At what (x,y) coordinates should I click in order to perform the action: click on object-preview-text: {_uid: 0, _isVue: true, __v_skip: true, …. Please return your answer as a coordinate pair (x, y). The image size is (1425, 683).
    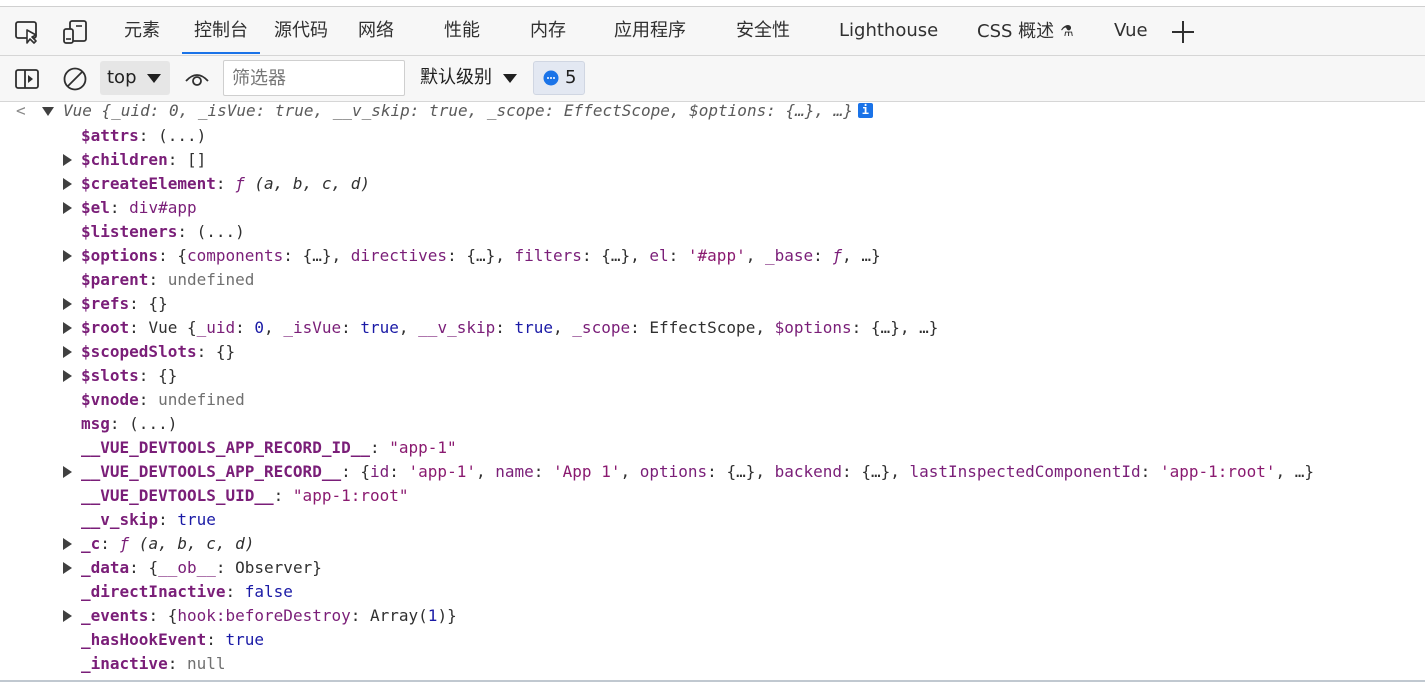
    Looking at the image, I should click on (472, 110).